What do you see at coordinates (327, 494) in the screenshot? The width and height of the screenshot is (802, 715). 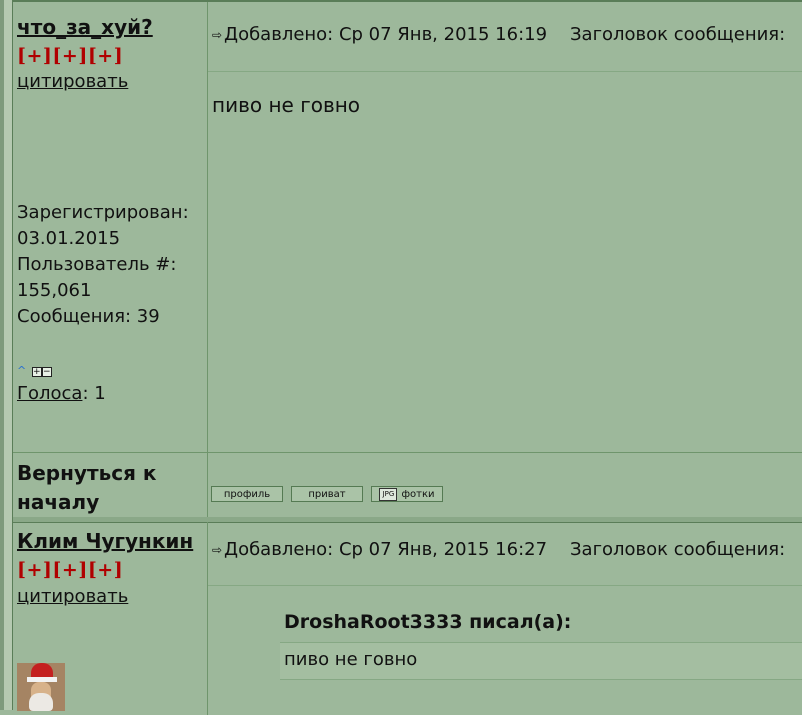 I see `private-message-button: приват` at bounding box center [327, 494].